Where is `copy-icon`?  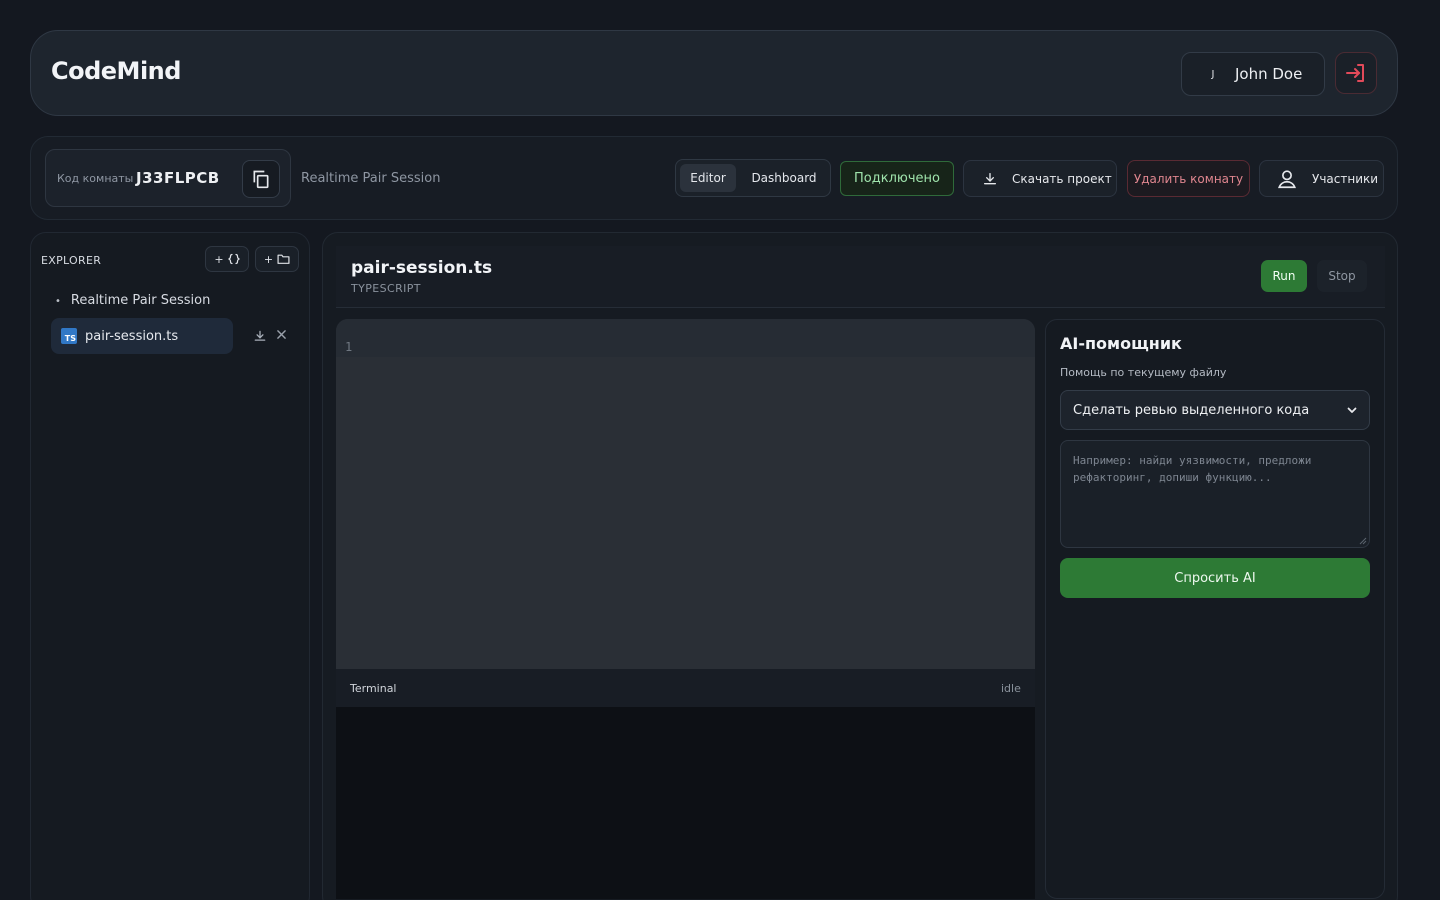 copy-icon is located at coordinates (261, 179).